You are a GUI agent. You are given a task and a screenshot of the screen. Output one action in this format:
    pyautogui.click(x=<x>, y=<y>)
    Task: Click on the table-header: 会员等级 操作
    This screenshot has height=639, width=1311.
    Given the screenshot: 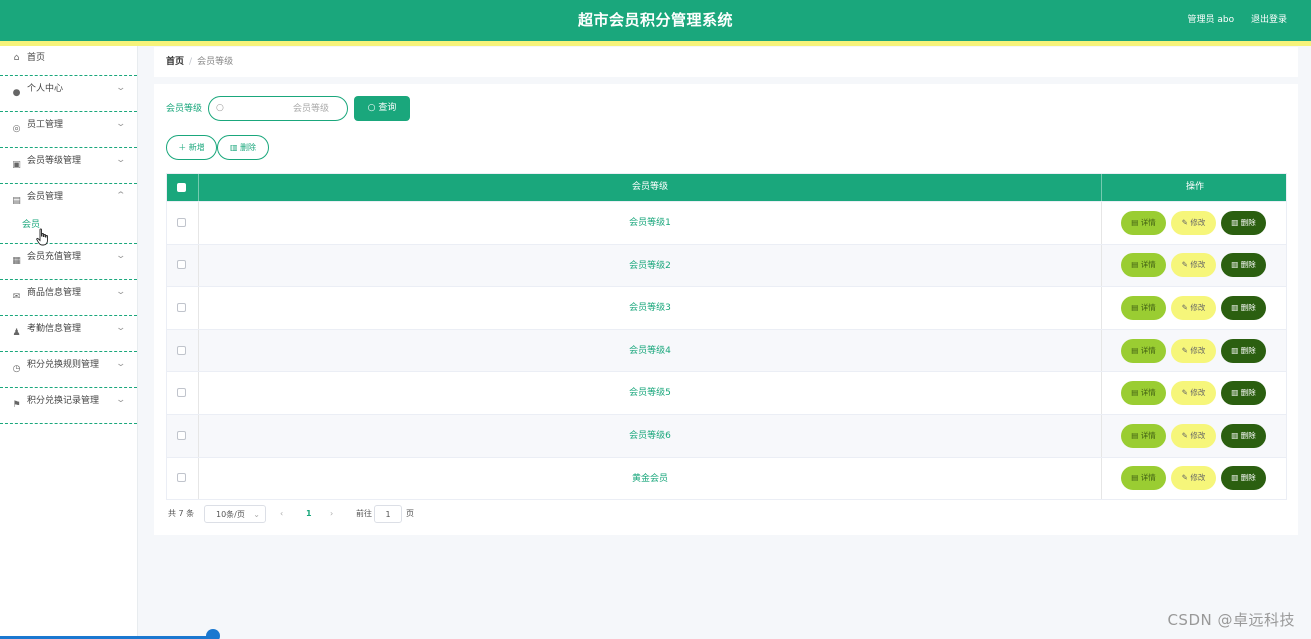 What is the action you would take?
    pyautogui.click(x=726, y=187)
    